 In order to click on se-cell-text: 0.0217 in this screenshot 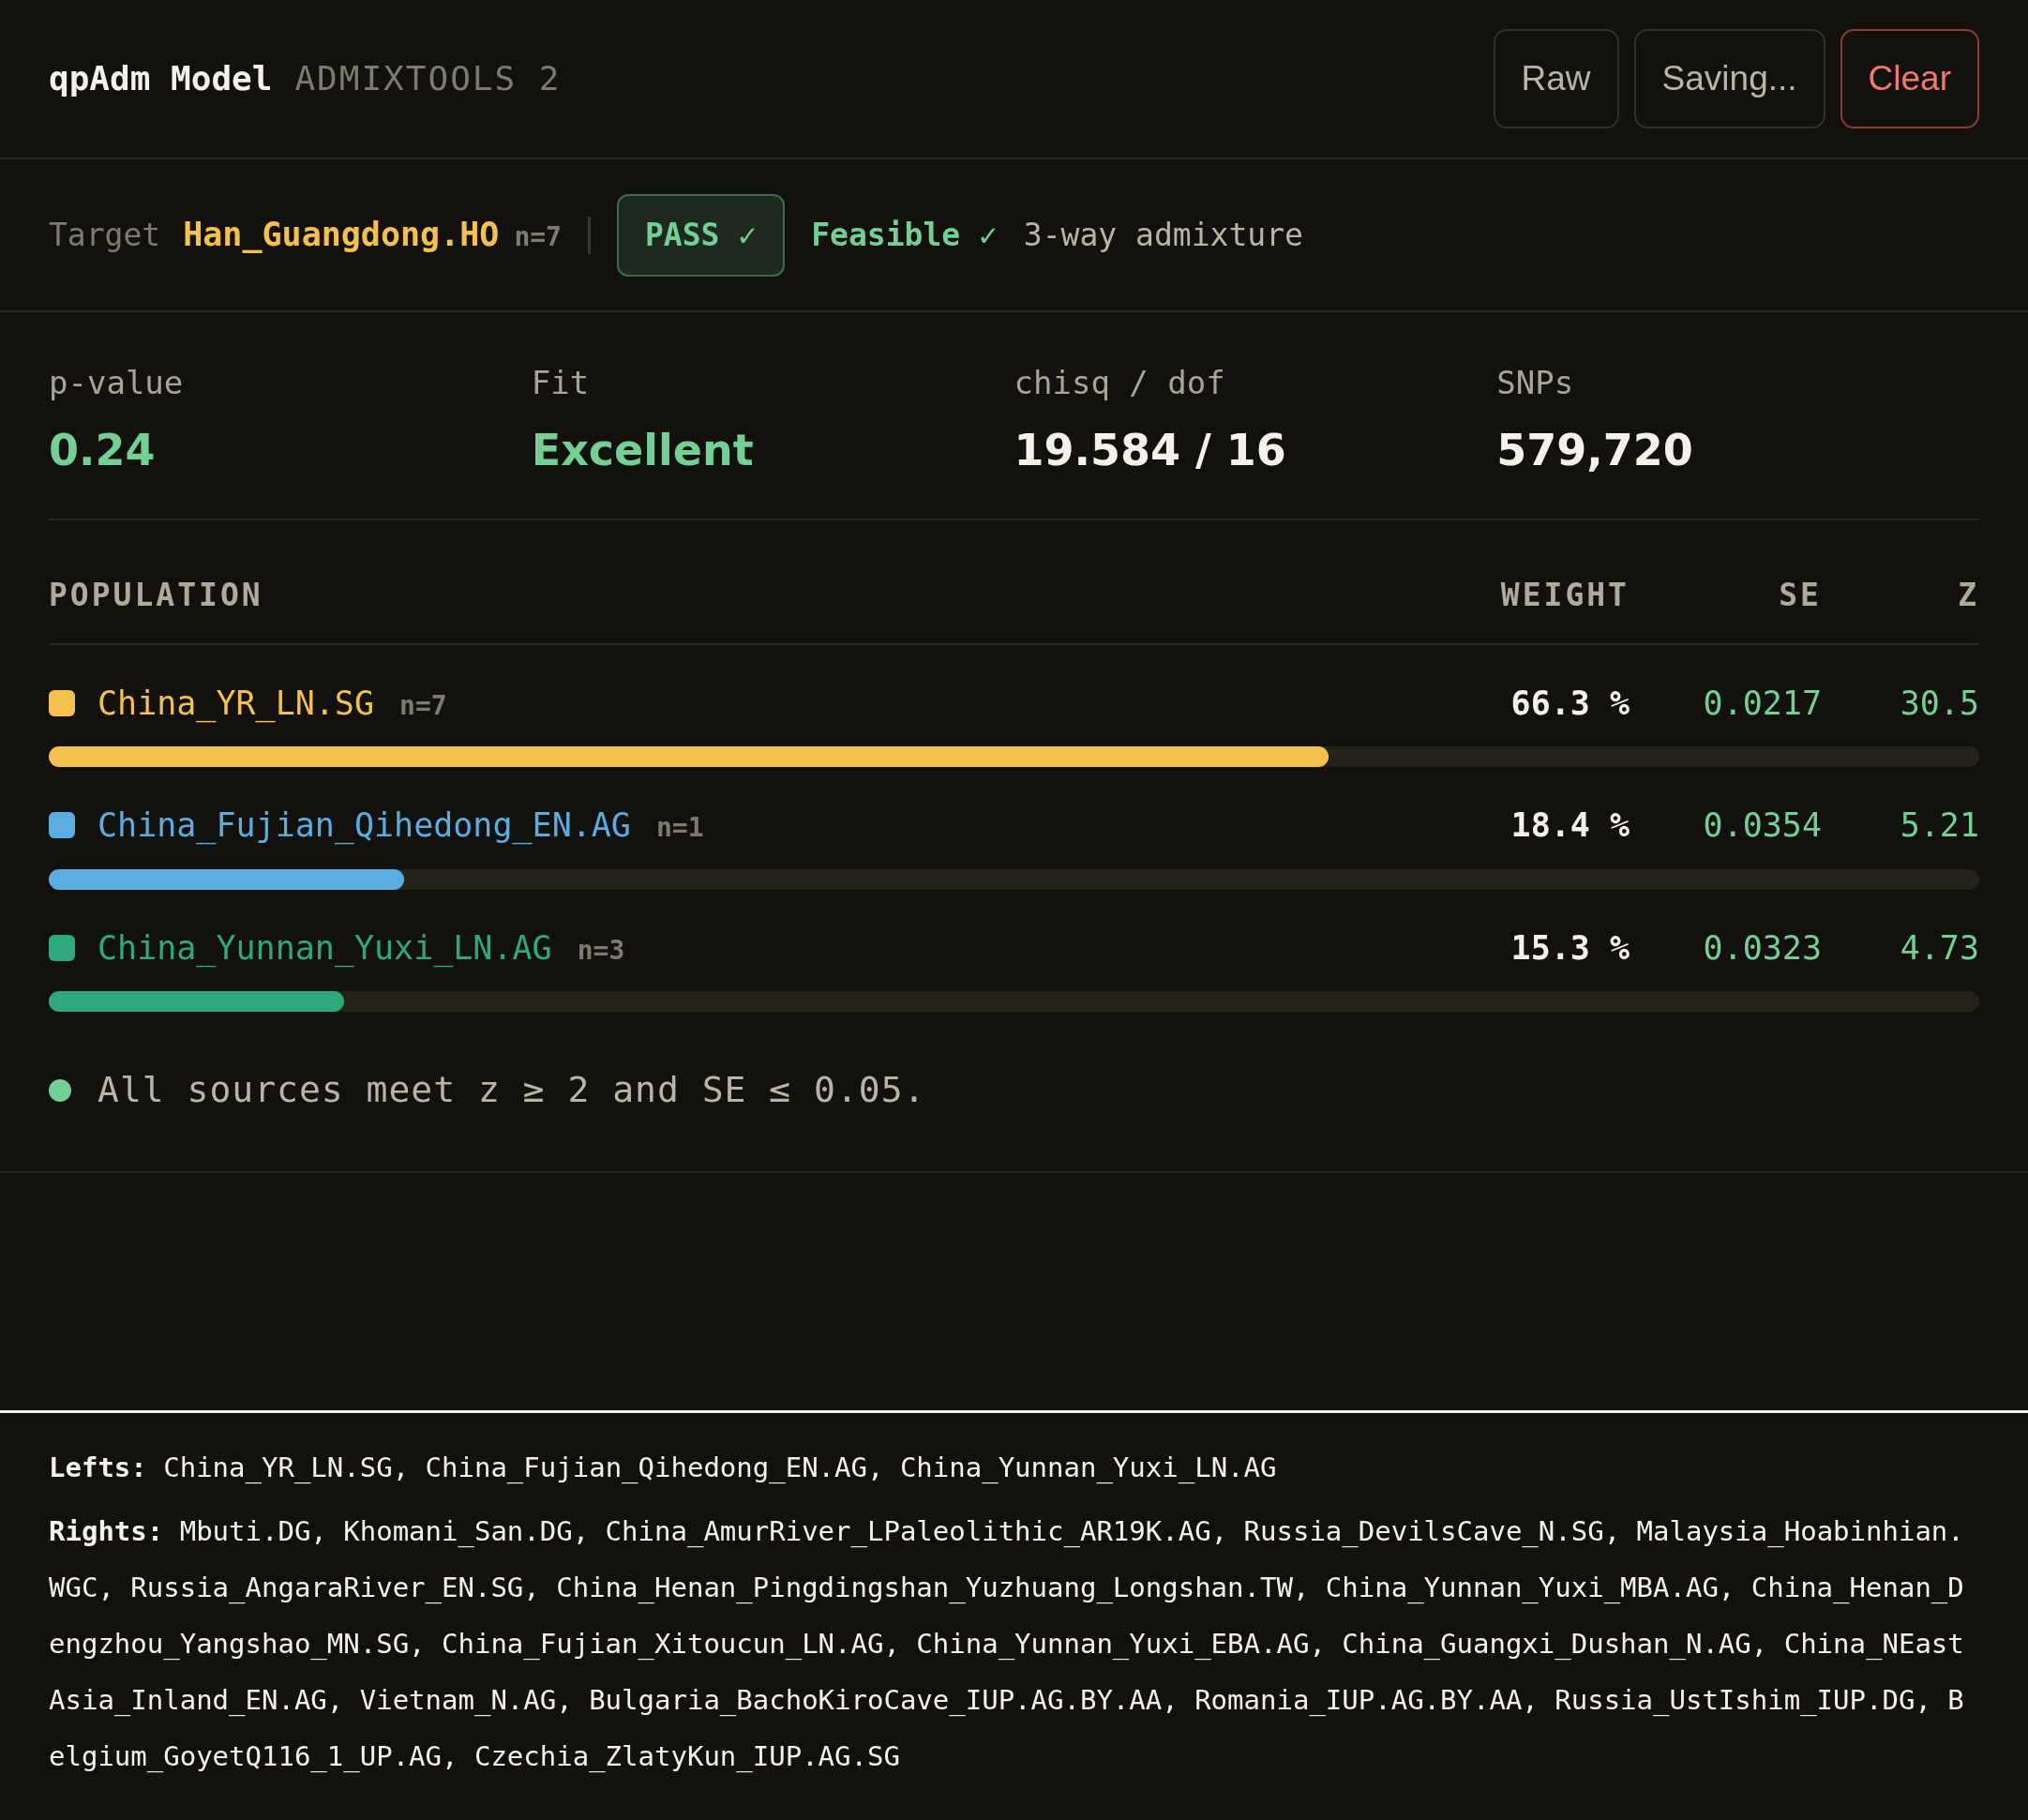, I will do `click(1762, 703)`.